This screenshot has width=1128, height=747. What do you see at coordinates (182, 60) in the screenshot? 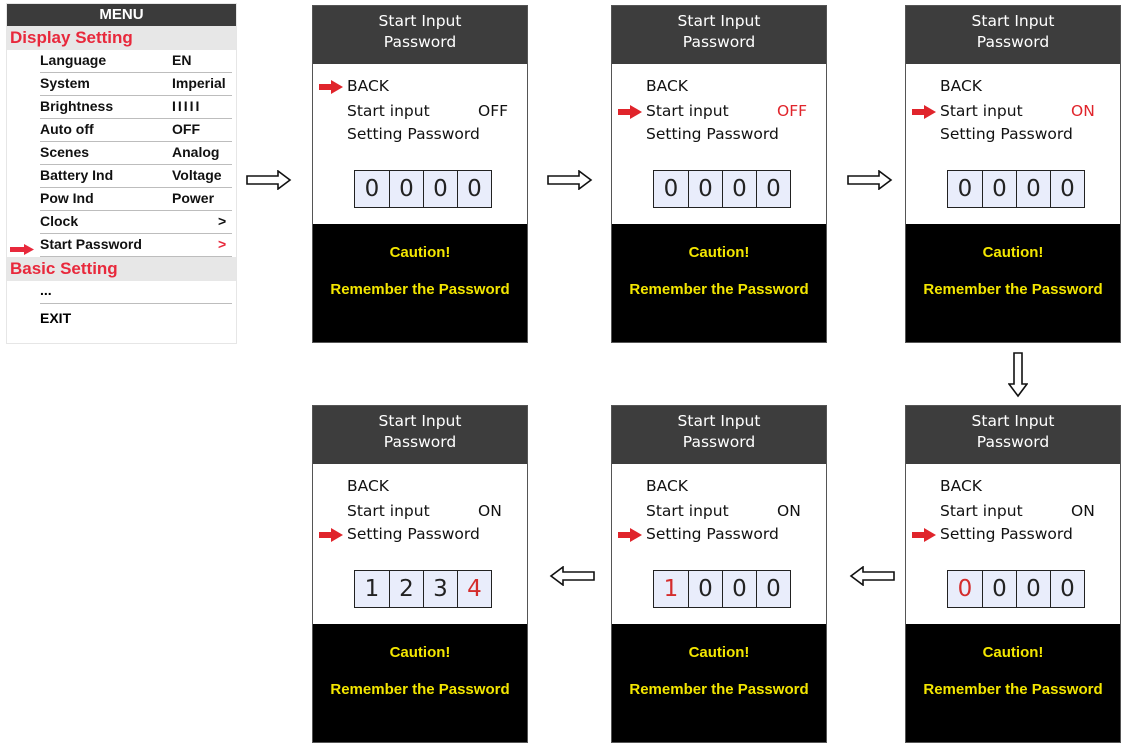
I see `menu-item-value: EN` at bounding box center [182, 60].